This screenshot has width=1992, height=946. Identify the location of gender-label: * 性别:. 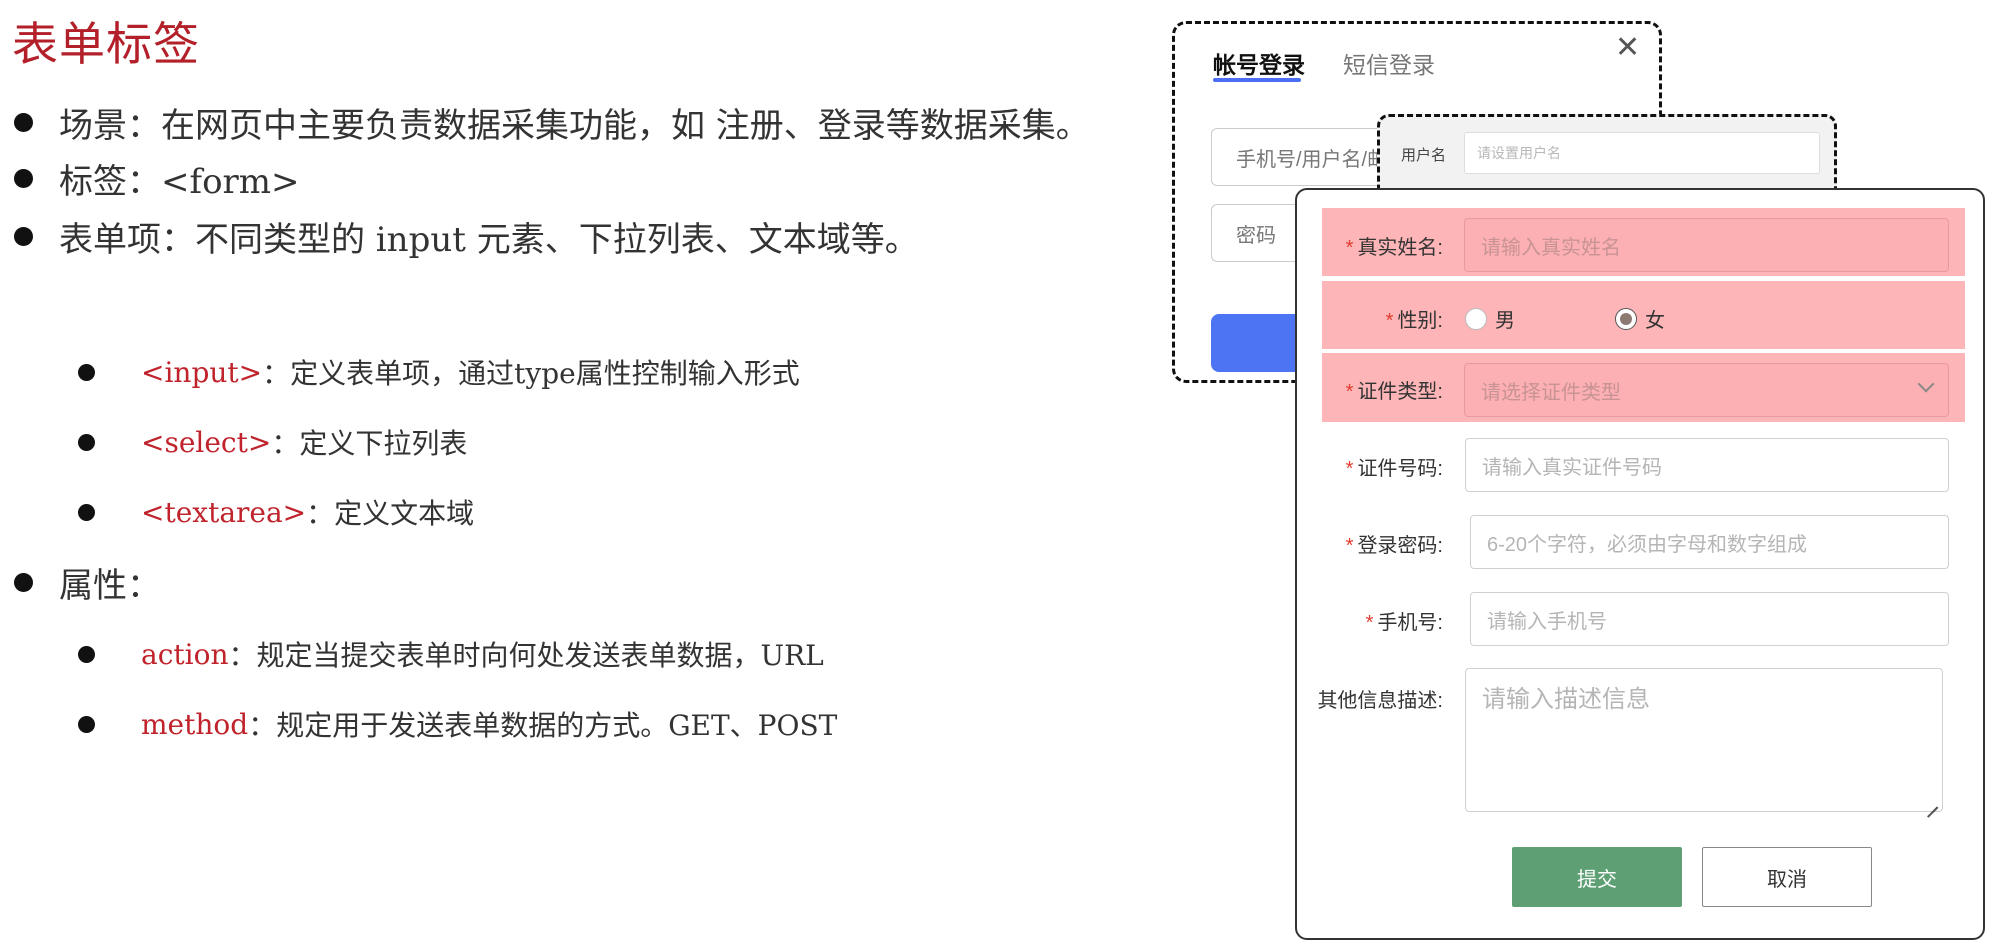
(1414, 318).